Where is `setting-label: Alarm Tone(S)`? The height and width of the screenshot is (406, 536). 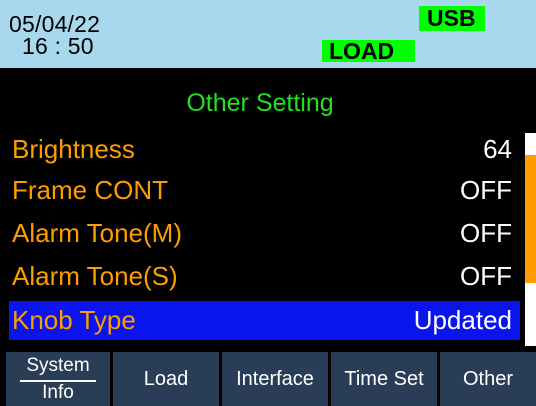
setting-label: Alarm Tone(S) is located at coordinates (95, 276).